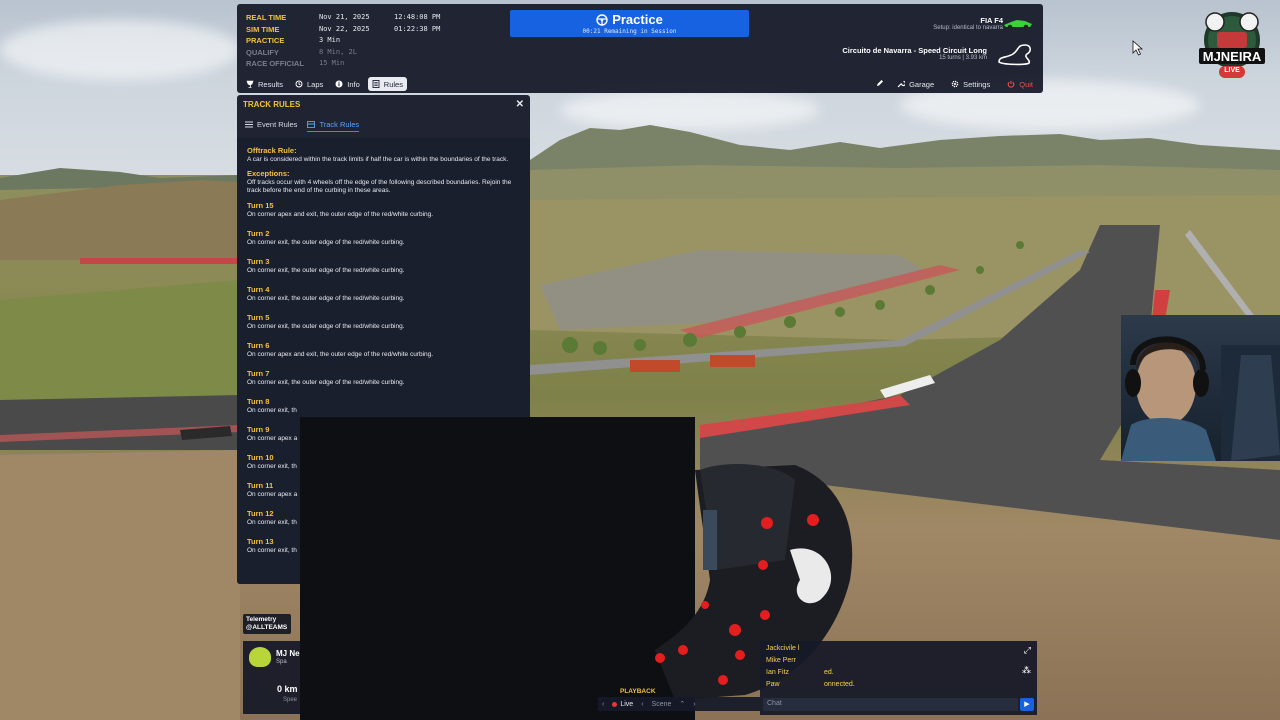 This screenshot has height=720, width=1280. What do you see at coordinates (250, 84) in the screenshot?
I see `trophy-icon` at bounding box center [250, 84].